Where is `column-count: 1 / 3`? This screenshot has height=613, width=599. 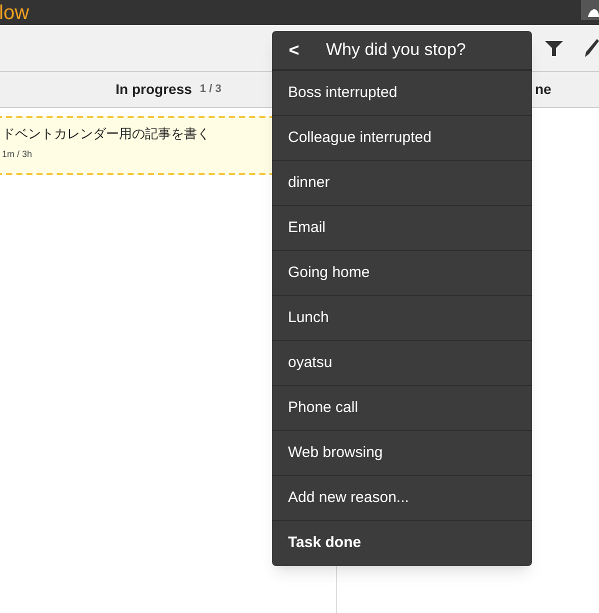
column-count: 1 / 3 is located at coordinates (211, 90).